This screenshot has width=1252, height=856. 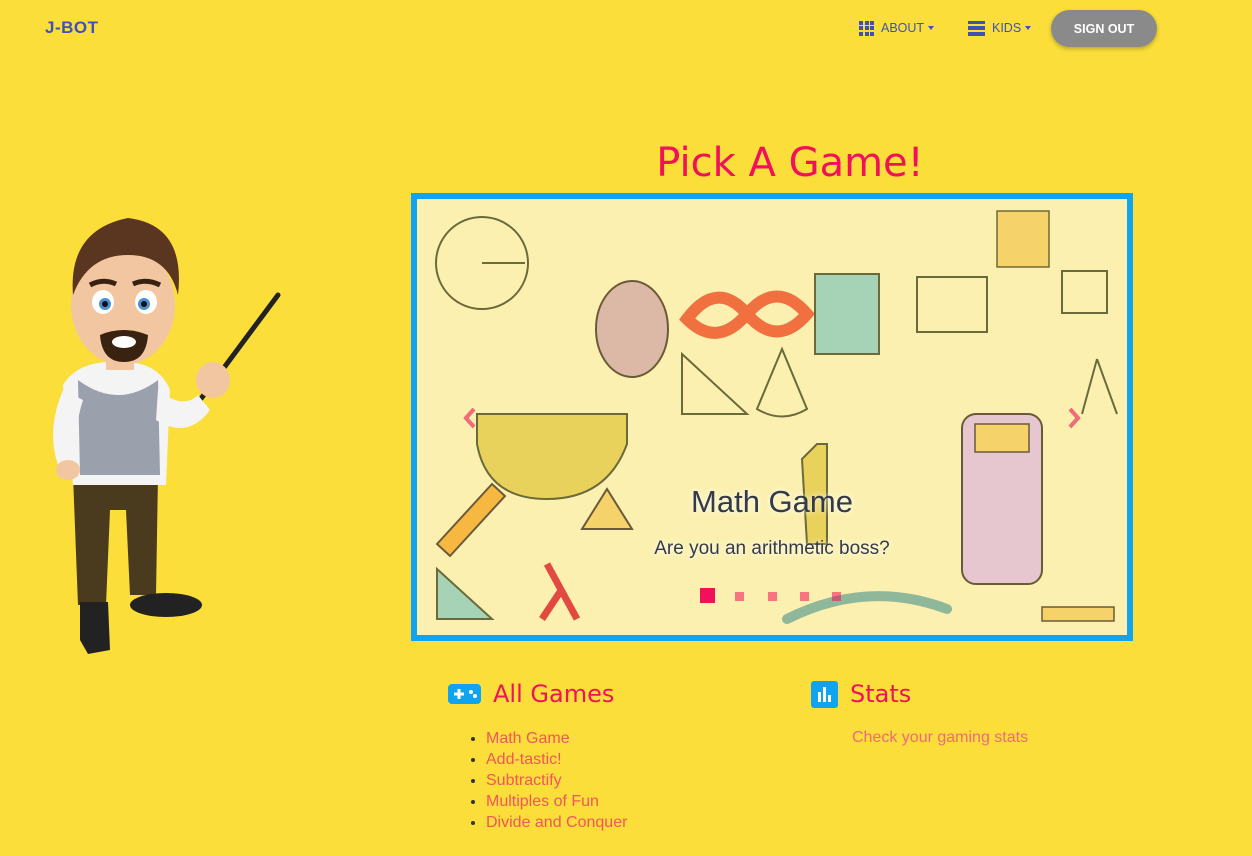 I want to click on stats-title: Stats, so click(x=881, y=694).